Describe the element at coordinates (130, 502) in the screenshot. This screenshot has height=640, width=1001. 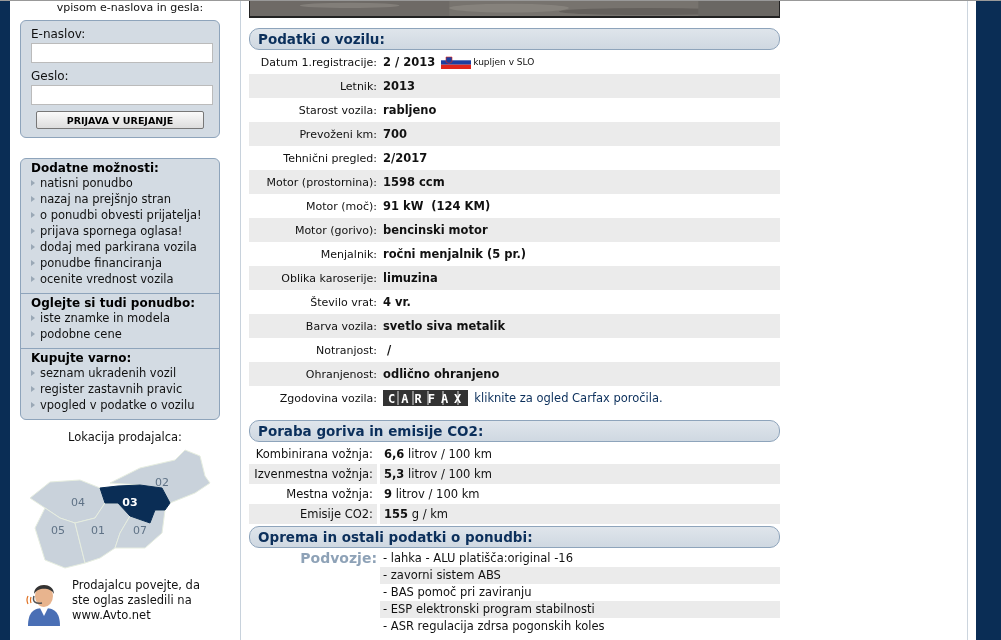
I see `region-label: 03` at that location.